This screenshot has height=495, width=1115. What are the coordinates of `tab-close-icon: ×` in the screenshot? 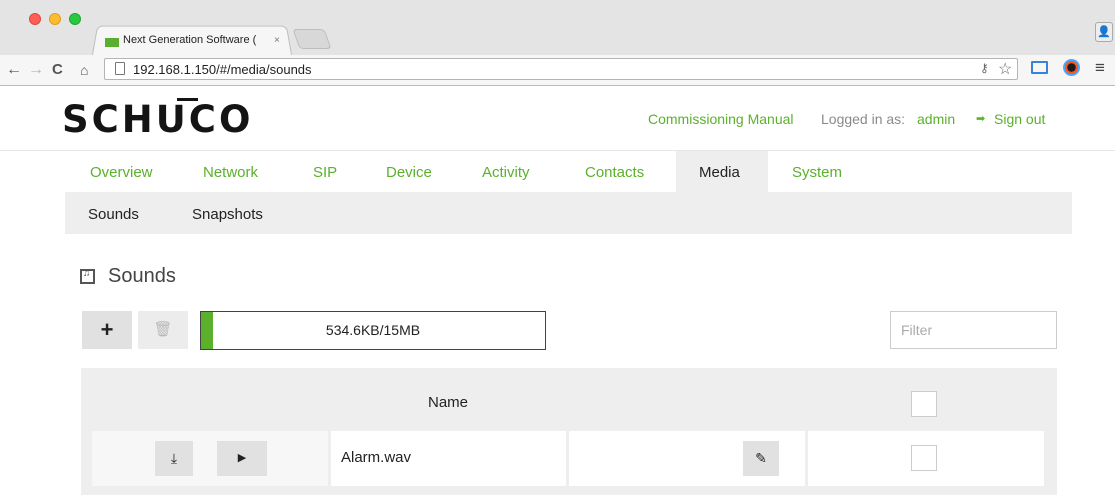 It's located at (277, 40).